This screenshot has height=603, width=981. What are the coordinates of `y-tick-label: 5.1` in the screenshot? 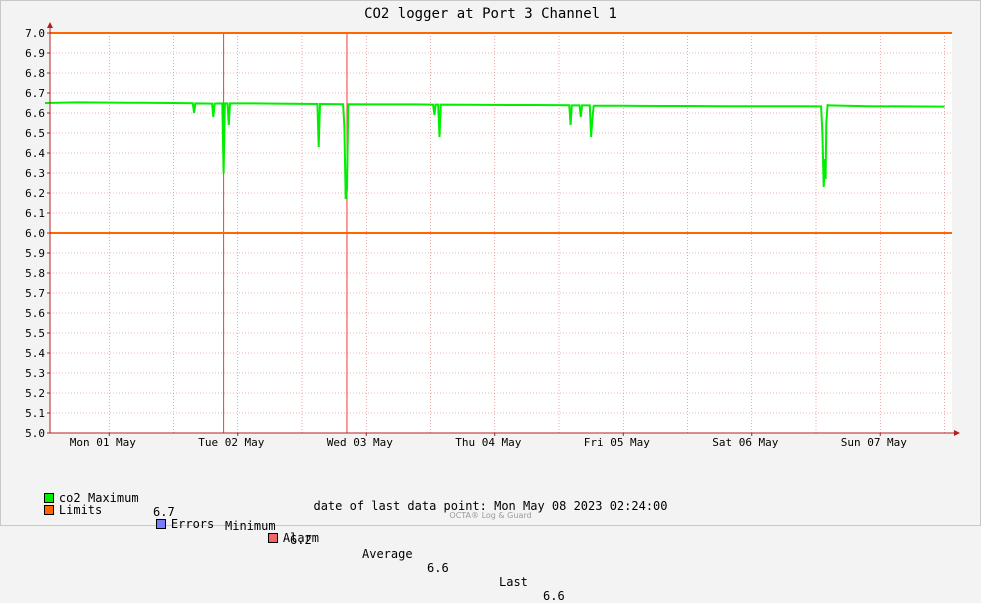 It's located at (35, 413).